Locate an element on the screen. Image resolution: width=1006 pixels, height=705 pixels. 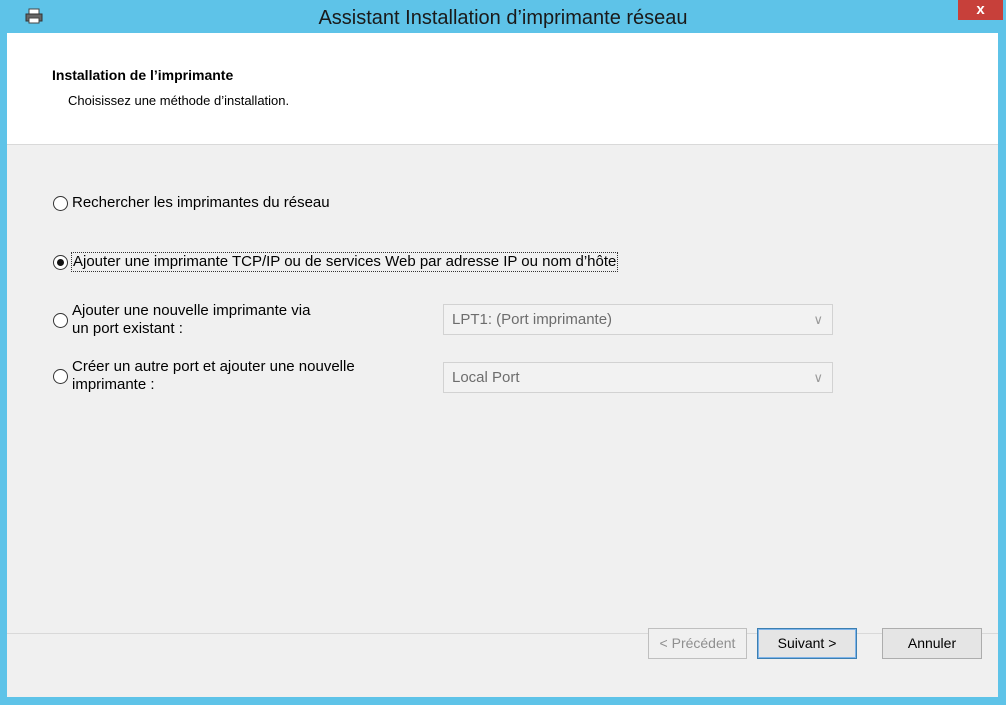
option-create-port-label-line2: imprimante : is located at coordinates (113, 384).